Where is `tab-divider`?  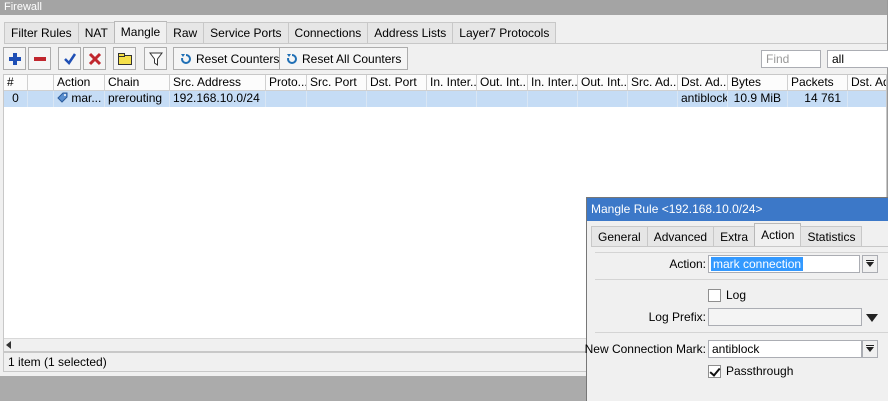 tab-divider is located at coordinates (445, 43).